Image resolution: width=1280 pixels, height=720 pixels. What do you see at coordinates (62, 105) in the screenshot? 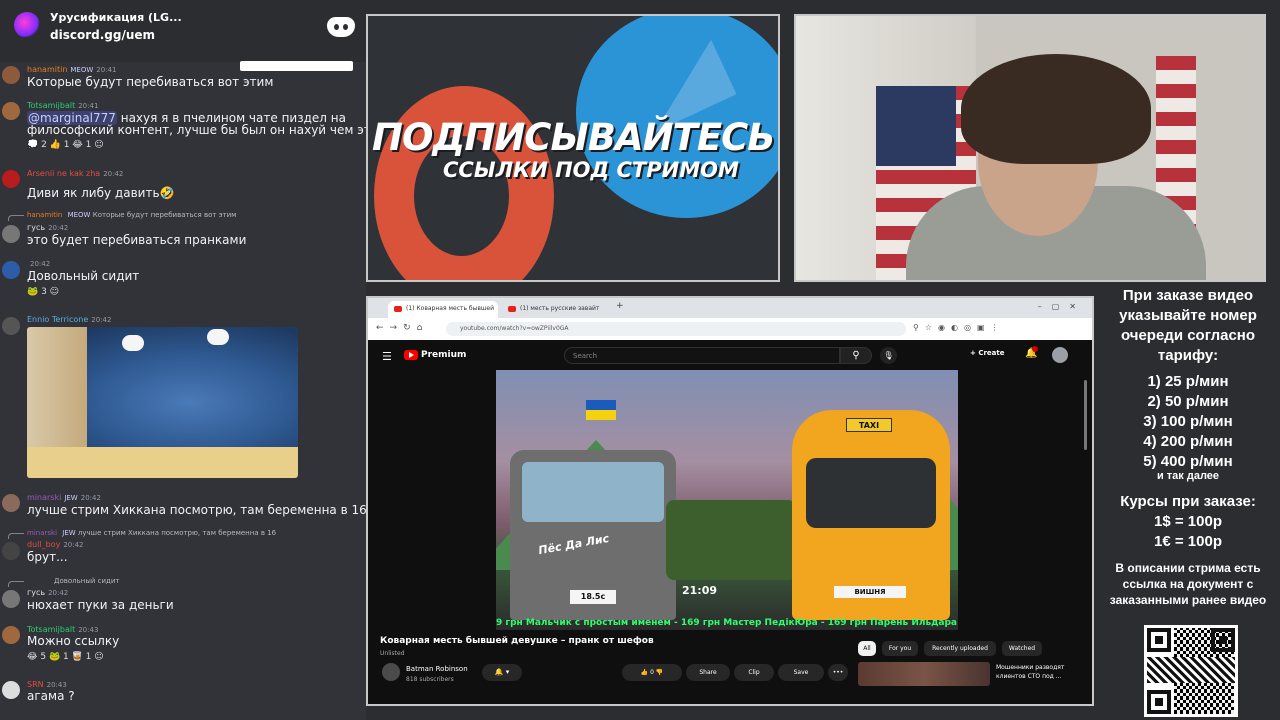
I see `message-author: Totsamijbalt 20:41` at bounding box center [62, 105].